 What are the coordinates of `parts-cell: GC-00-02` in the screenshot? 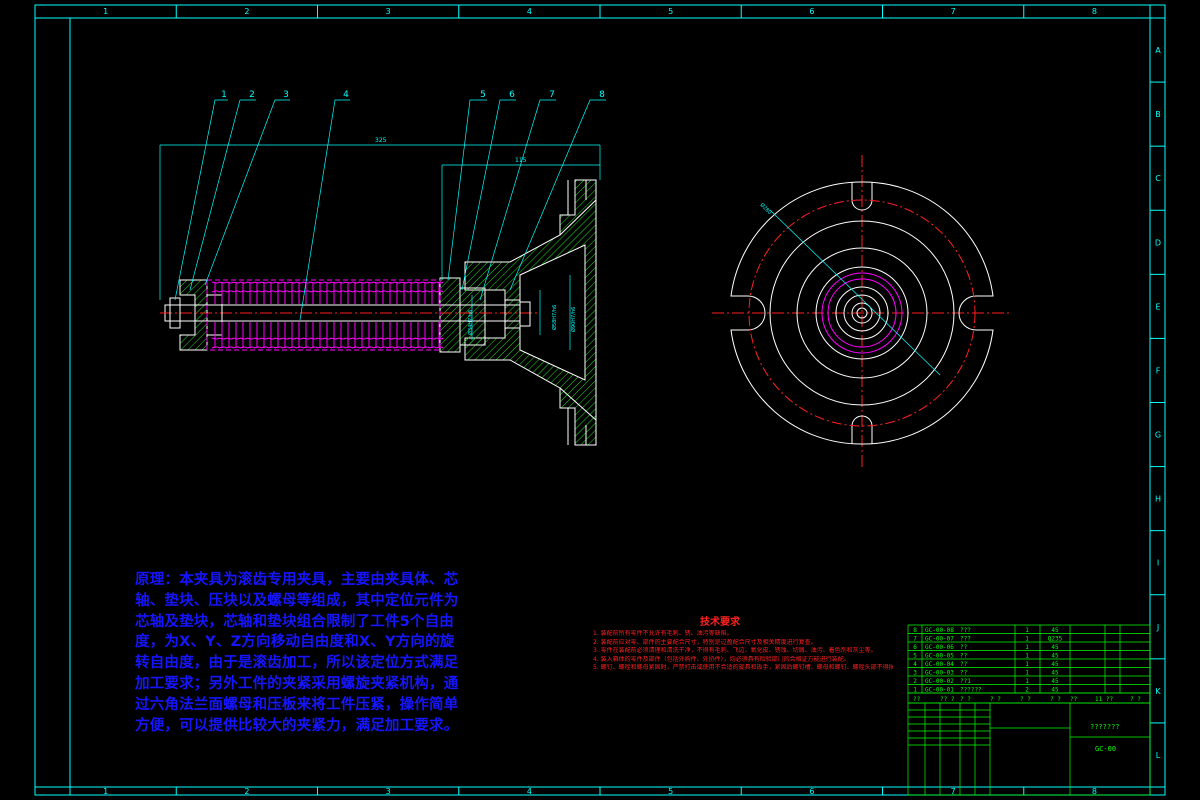 It's located at (939, 681).